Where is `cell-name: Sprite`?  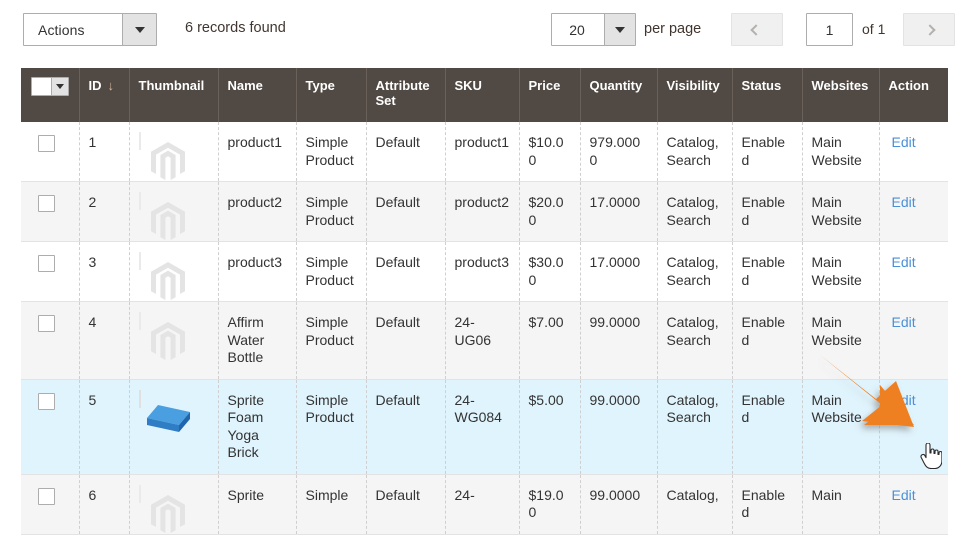 cell-name: Sprite is located at coordinates (257, 504).